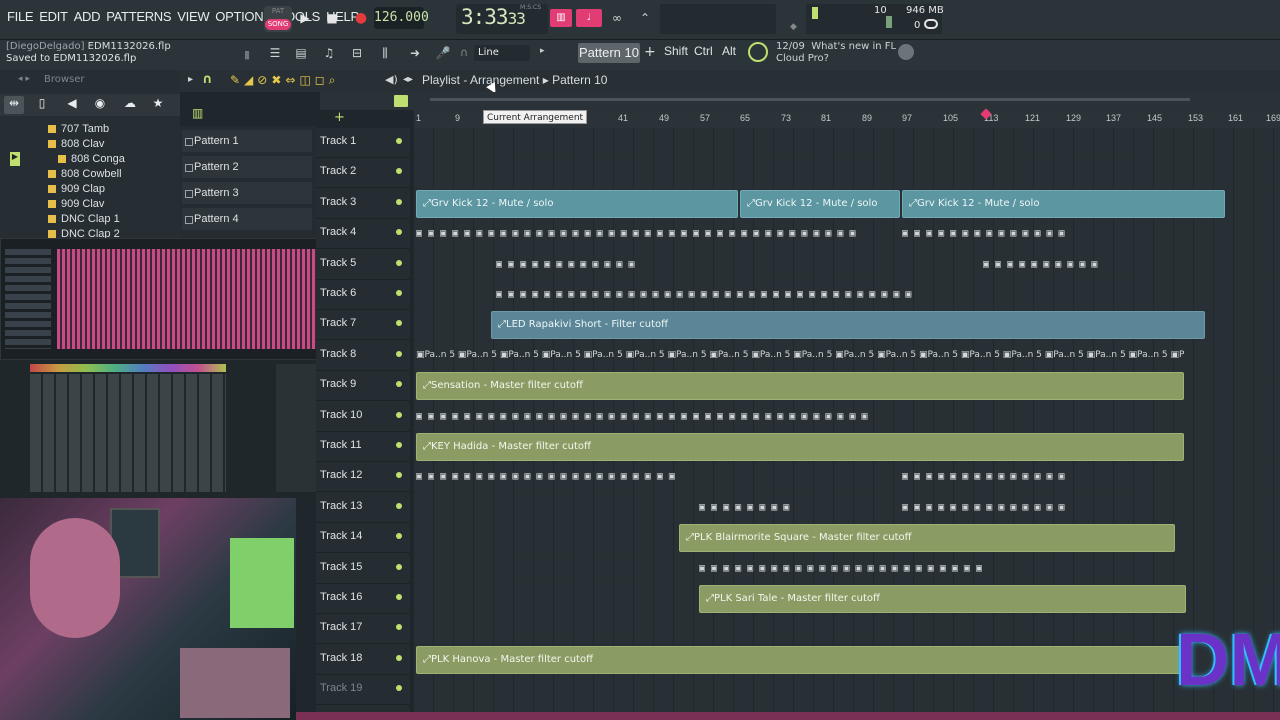 This screenshot has width=1280, height=720. Describe the element at coordinates (193, 16) in the screenshot. I see `menu-view: VIEW` at that location.